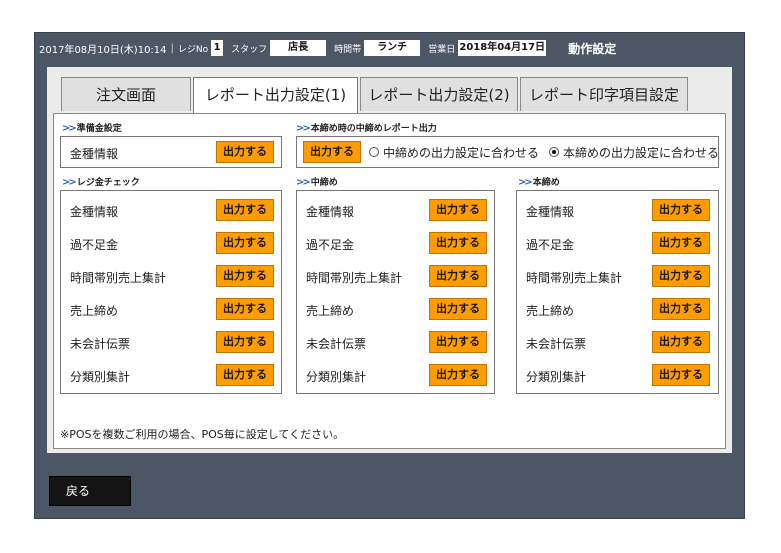 The image size is (781, 553). Describe the element at coordinates (171, 152) in the screenshot. I see `reserve-fund-box: 金種情報 出力する` at that location.